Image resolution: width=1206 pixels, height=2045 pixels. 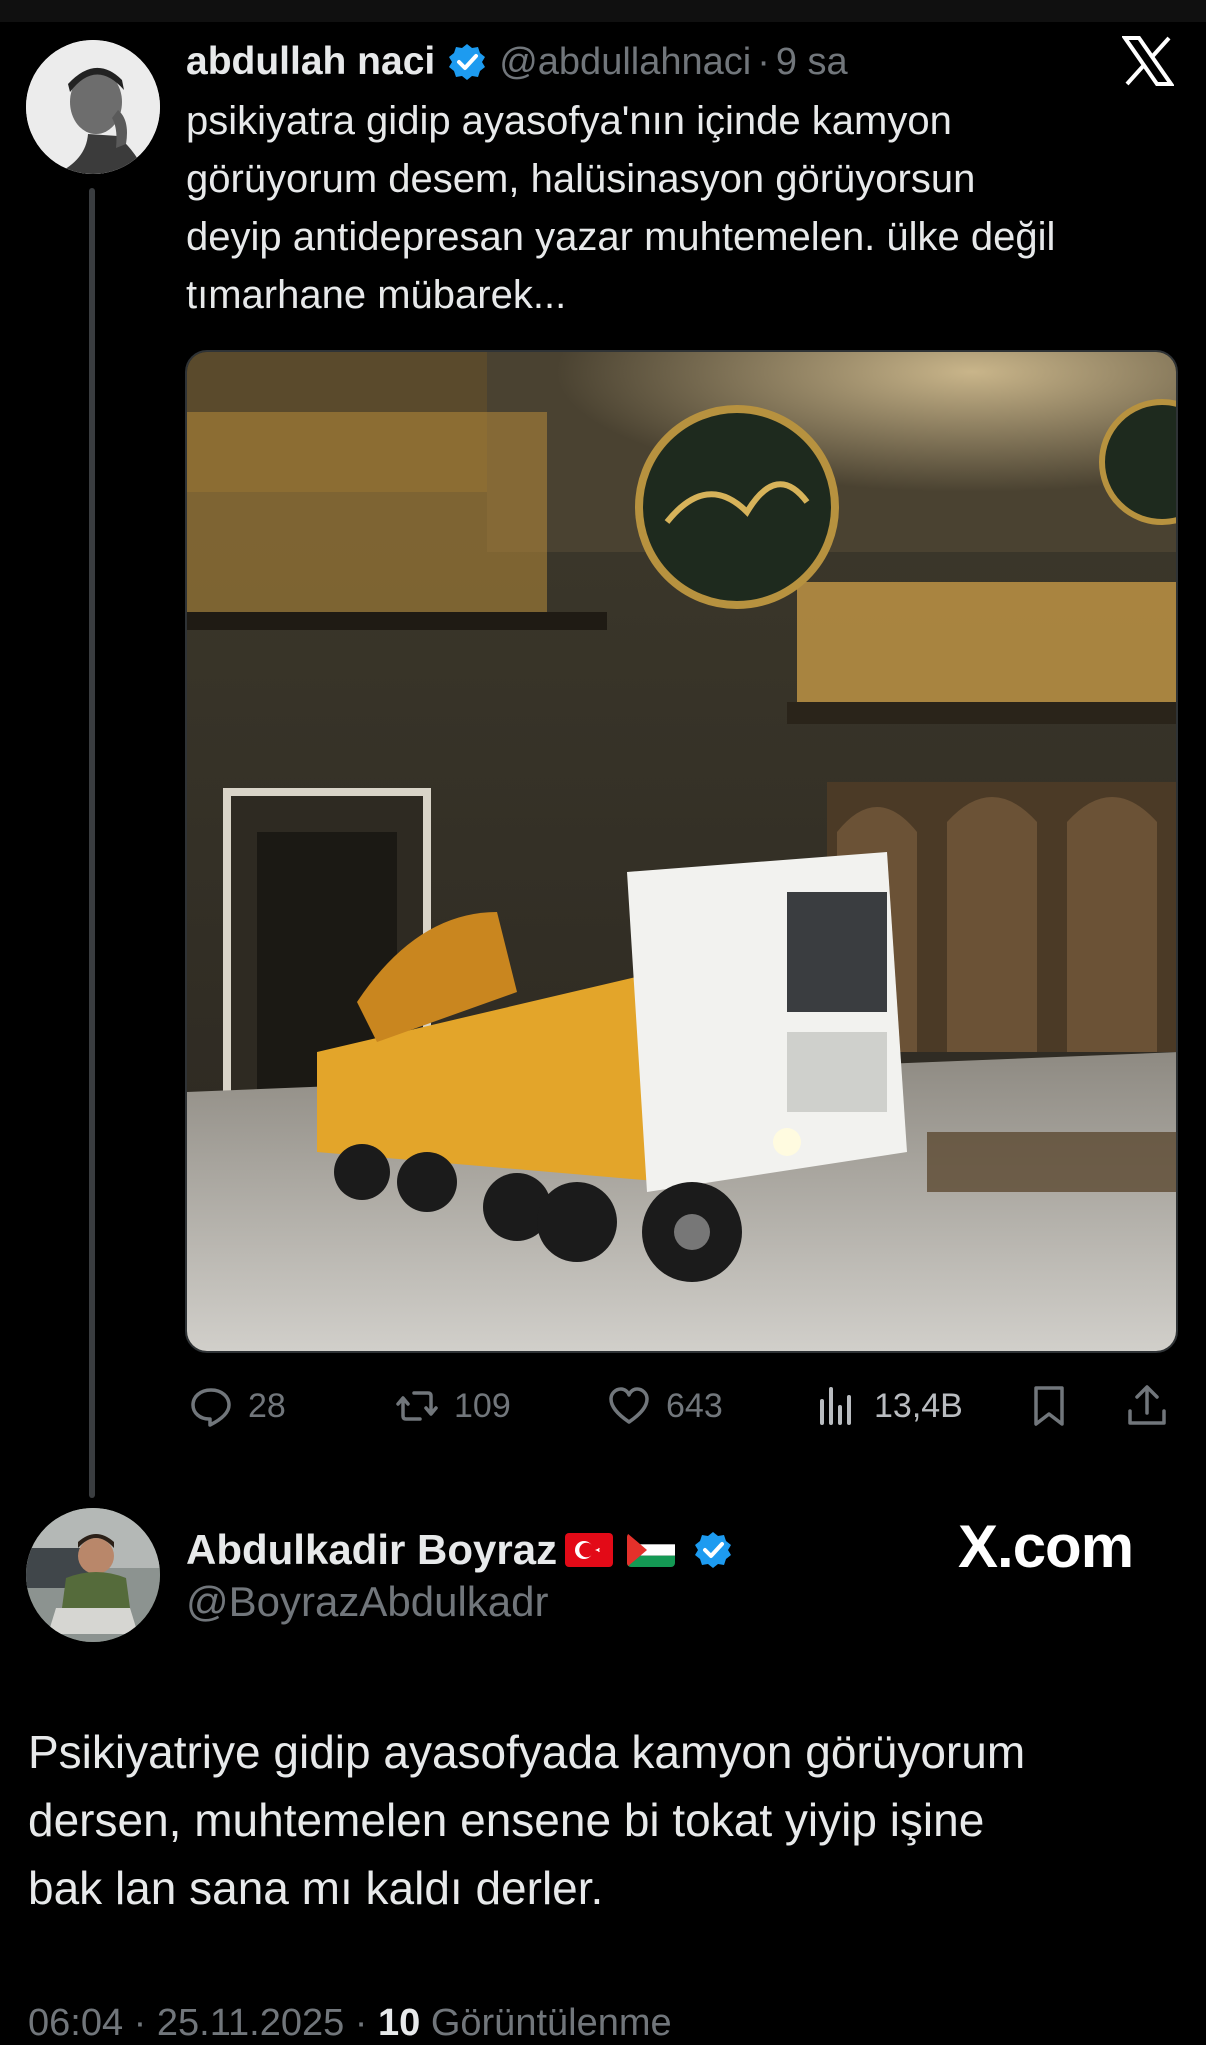 I want to click on like-count: 643, so click(x=694, y=1405).